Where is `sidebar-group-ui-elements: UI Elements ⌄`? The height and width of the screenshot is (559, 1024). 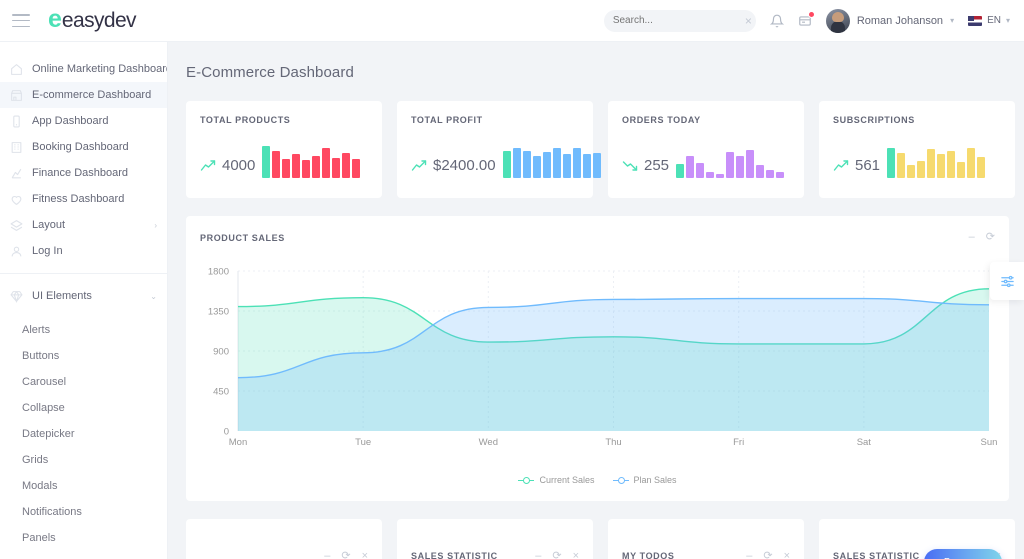 sidebar-group-ui-elements: UI Elements ⌄ is located at coordinates (83, 296).